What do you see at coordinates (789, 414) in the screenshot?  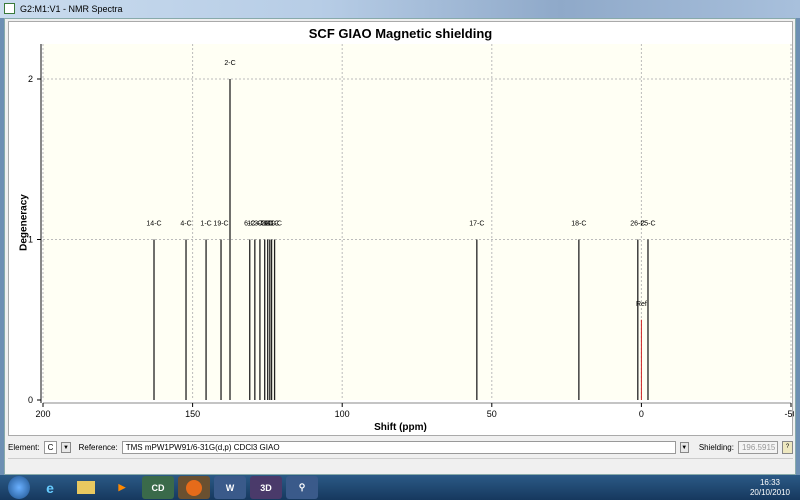 I see `x-tick-label: -50` at bounding box center [789, 414].